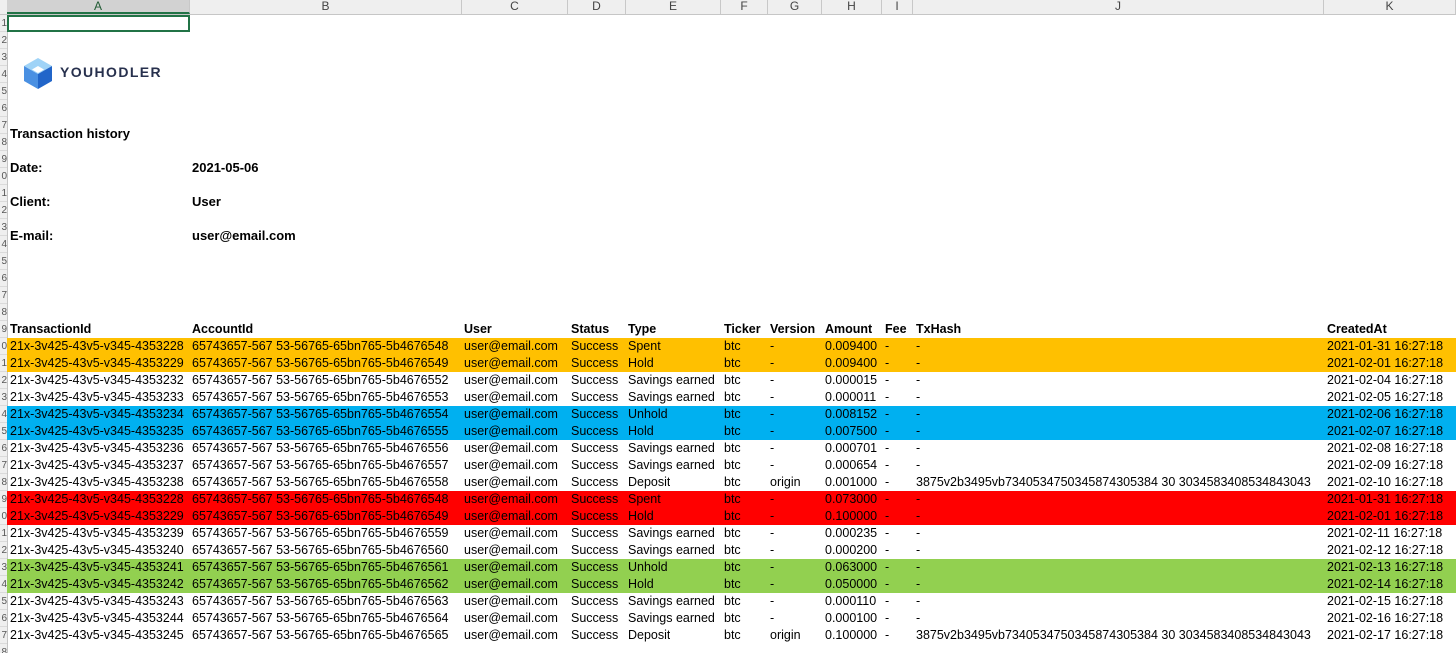 The width and height of the screenshot is (1456, 653). What do you see at coordinates (851, 584) in the screenshot?
I see `cell-amount: 0.050000` at bounding box center [851, 584].